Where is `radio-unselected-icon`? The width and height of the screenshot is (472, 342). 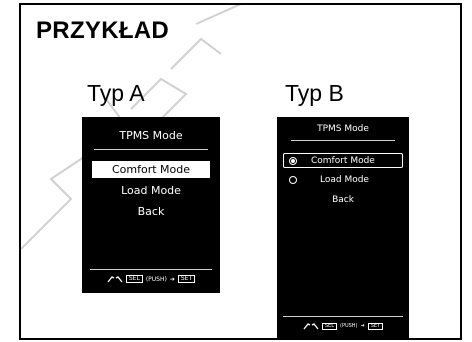
radio-unselected-icon is located at coordinates (293, 180).